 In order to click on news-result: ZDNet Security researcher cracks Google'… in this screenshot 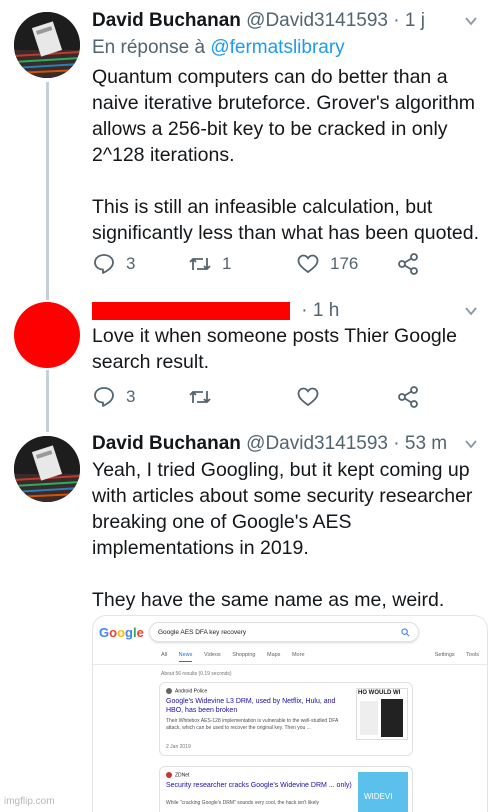, I will do `click(286, 789)`.